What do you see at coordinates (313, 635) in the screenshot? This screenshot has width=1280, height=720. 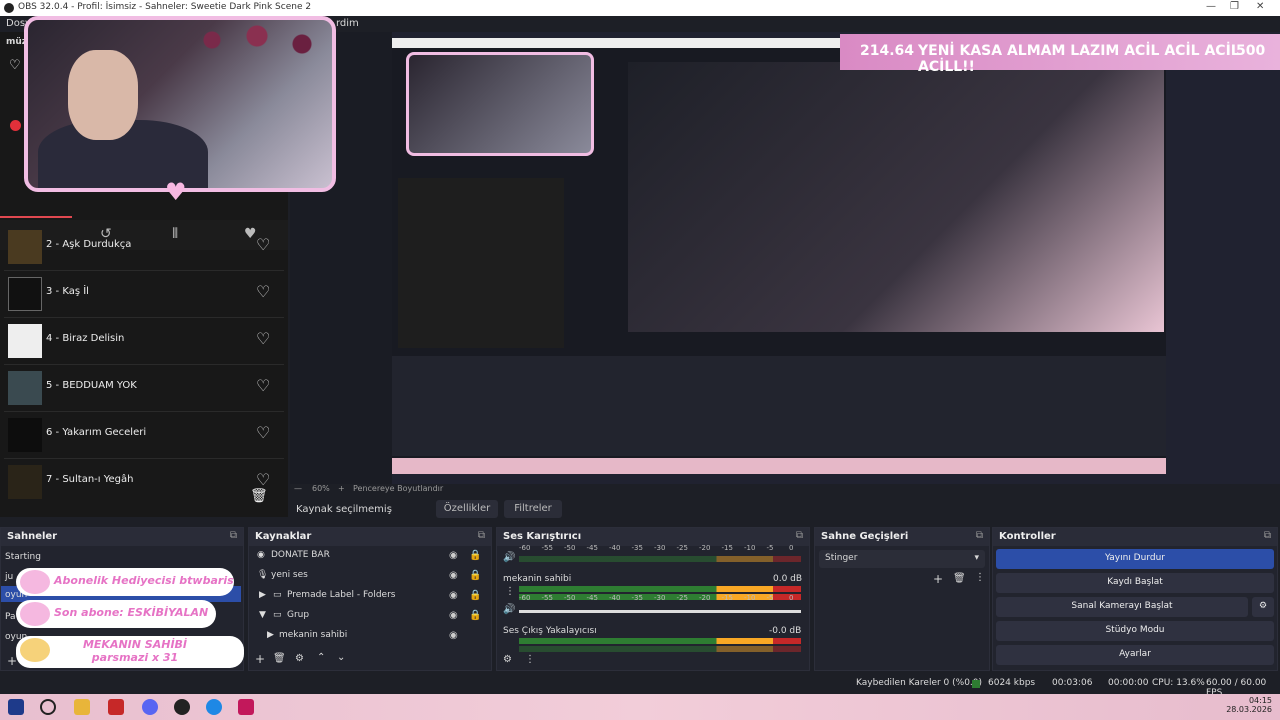 I see `source-item: mekanin sahibi` at bounding box center [313, 635].